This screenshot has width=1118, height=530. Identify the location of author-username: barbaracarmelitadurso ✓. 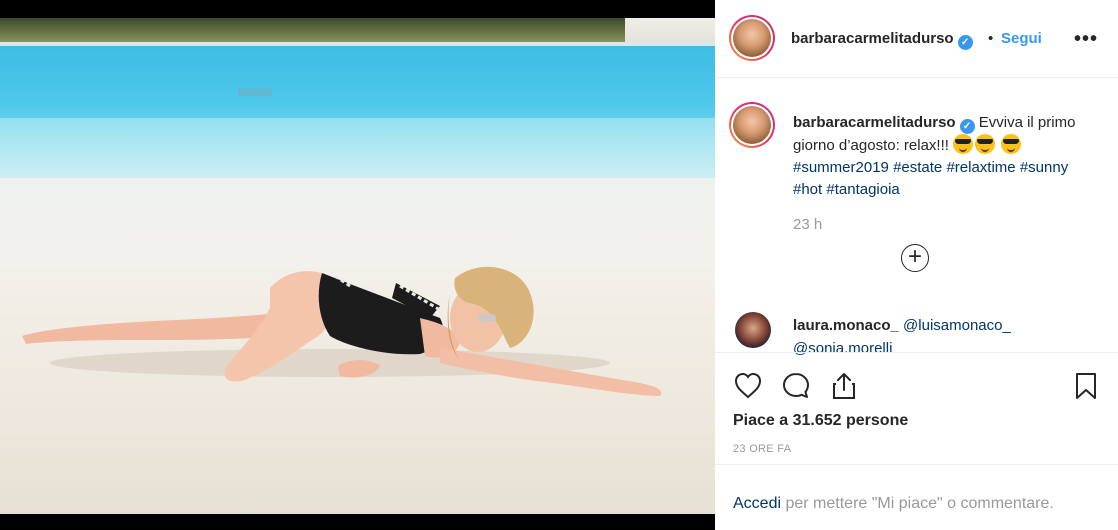
(882, 40).